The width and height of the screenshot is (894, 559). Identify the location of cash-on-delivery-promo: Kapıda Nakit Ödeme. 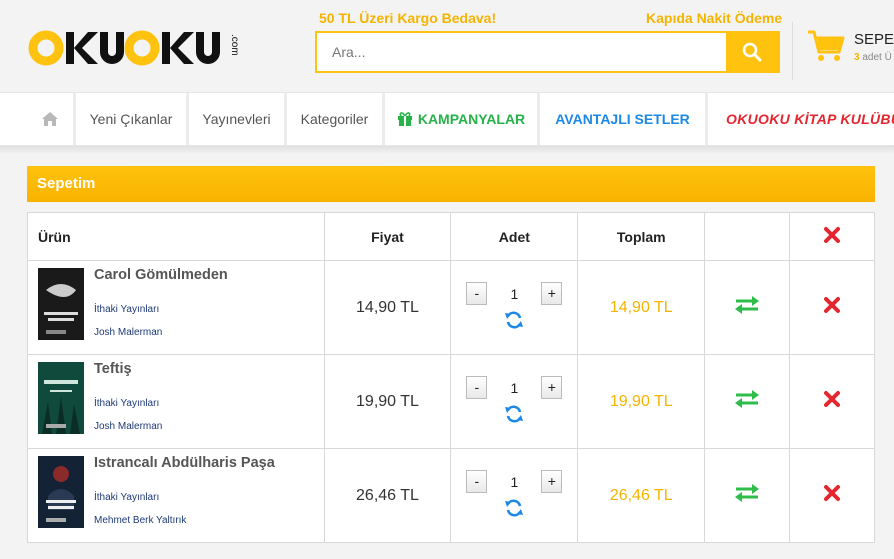
(714, 18).